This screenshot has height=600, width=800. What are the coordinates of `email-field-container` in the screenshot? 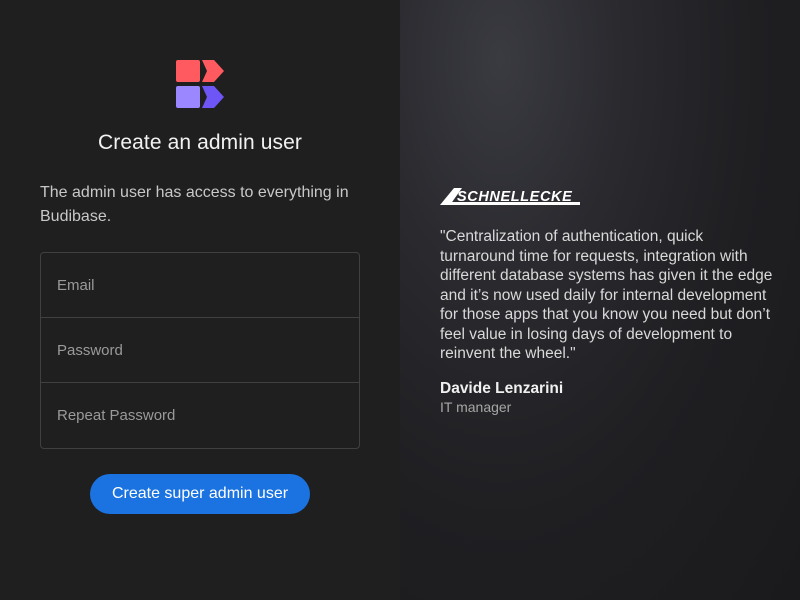 It's located at (200, 285).